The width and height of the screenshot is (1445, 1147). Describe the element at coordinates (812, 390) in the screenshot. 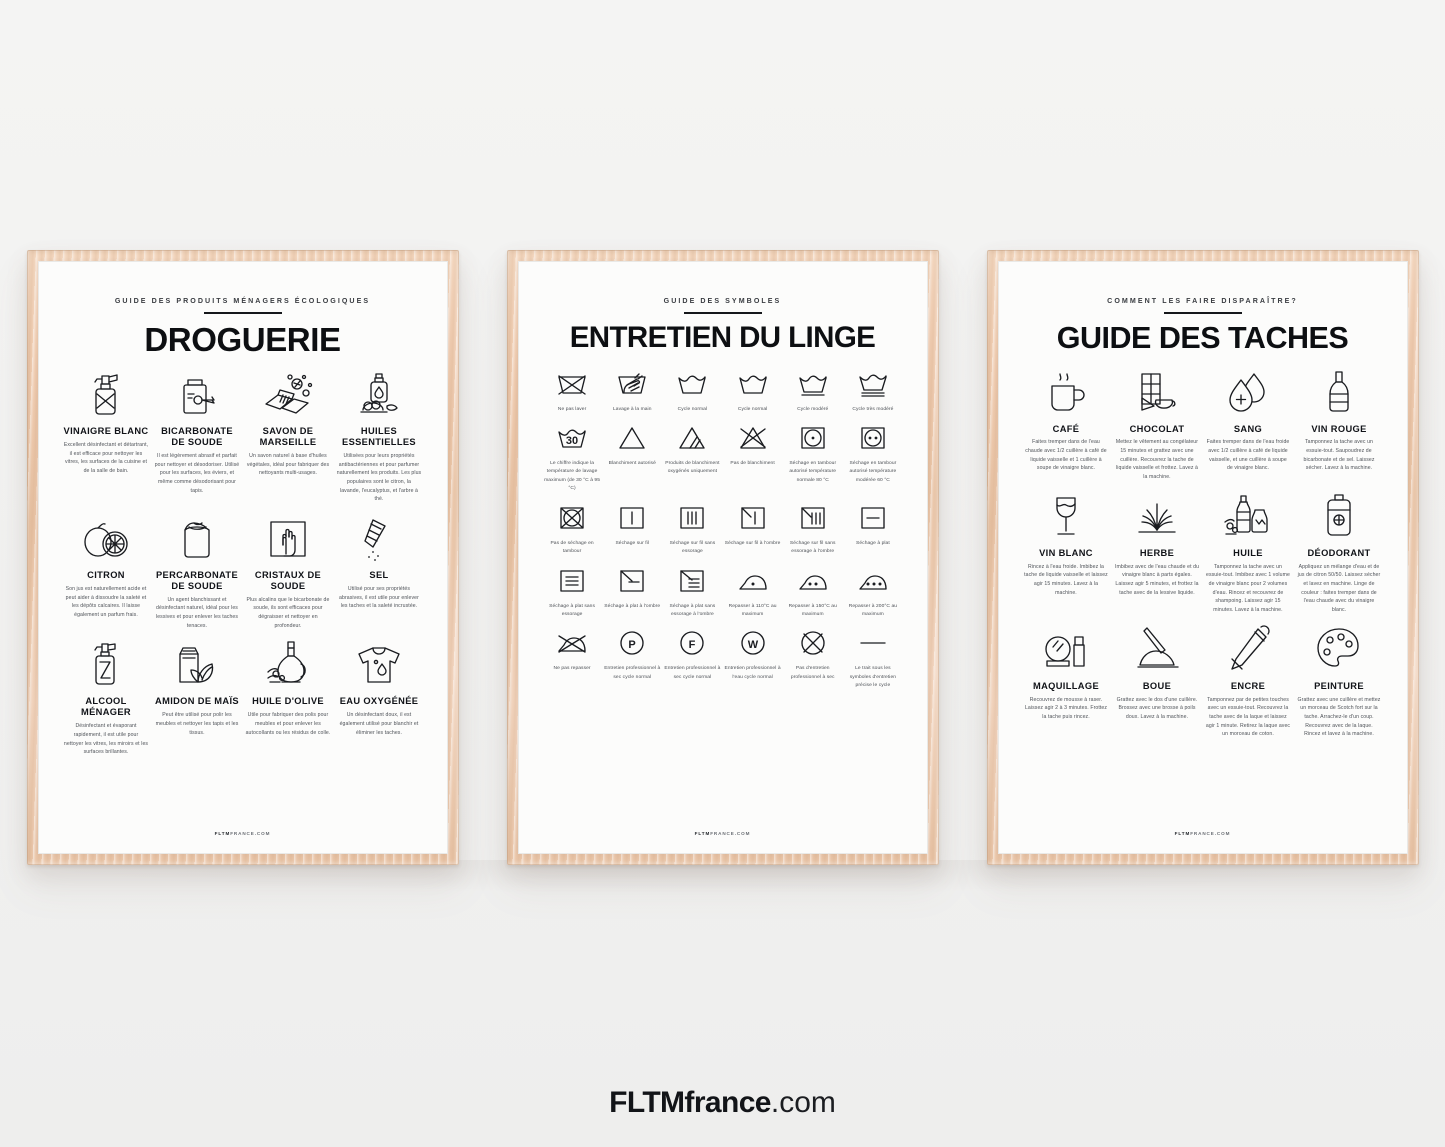

I see `list-item: Cycle modéré` at that location.